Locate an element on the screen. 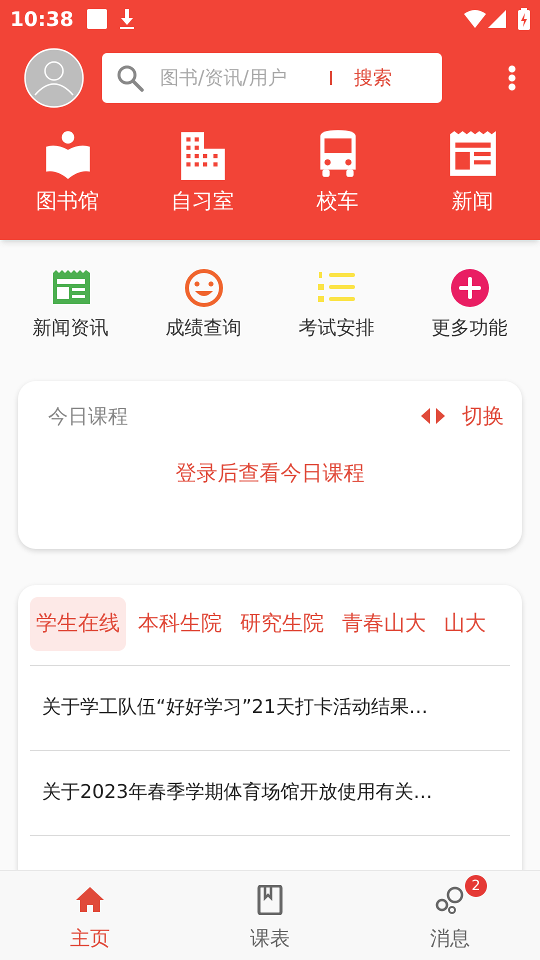  switch-button: 切换 is located at coordinates (462, 416).